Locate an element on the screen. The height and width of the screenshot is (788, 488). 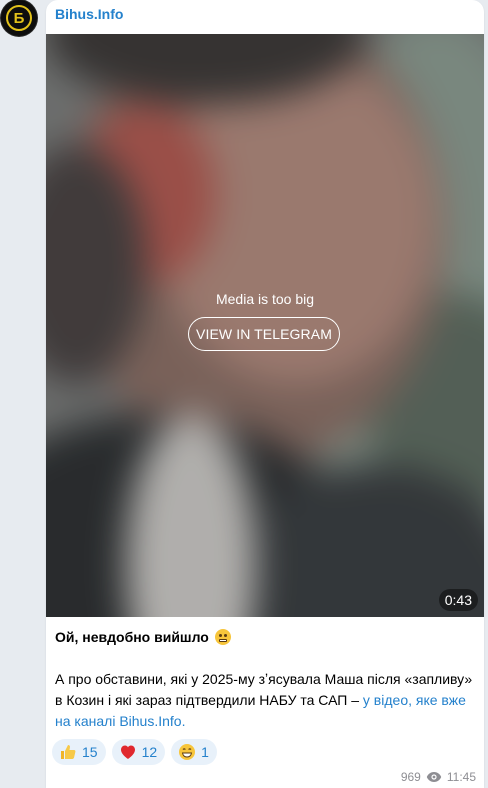
grimacing-face-icon is located at coordinates (222, 637).